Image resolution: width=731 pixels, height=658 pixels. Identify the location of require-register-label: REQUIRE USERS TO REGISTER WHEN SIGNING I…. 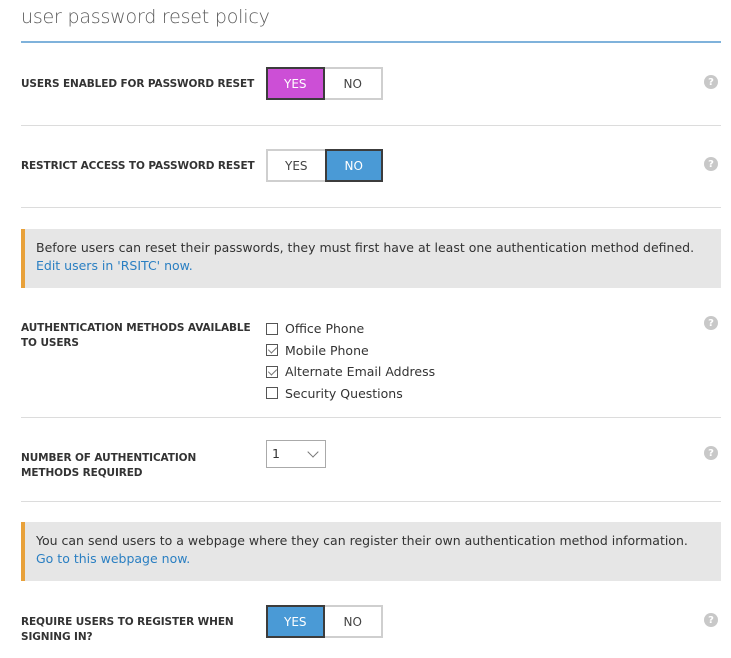
(127, 629).